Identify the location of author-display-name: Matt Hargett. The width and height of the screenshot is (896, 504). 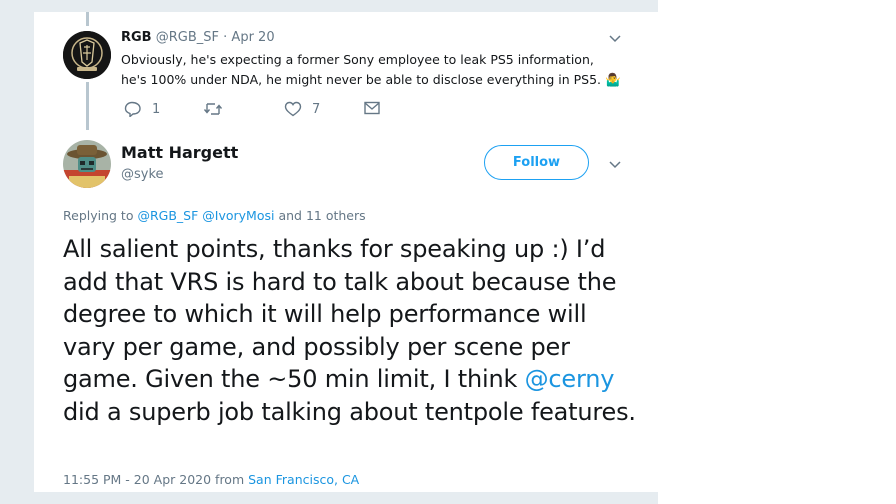
(179, 152).